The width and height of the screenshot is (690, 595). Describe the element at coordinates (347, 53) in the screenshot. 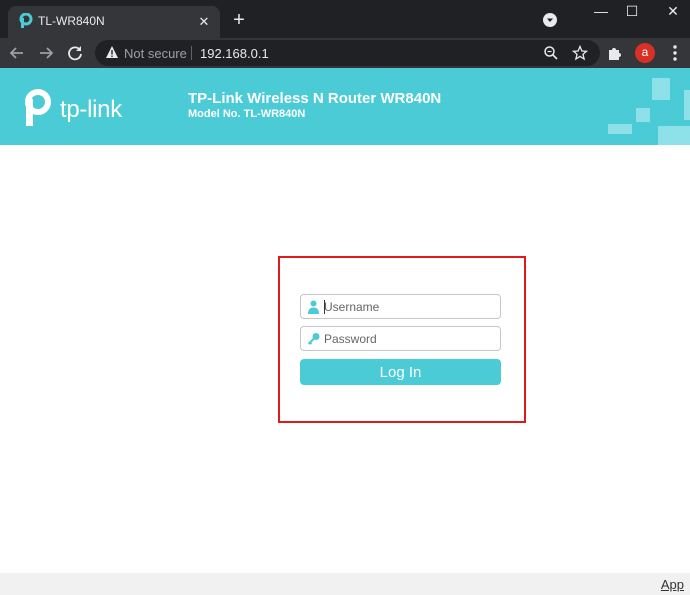

I see `address-bar: Not secure 192.168.0.1` at that location.